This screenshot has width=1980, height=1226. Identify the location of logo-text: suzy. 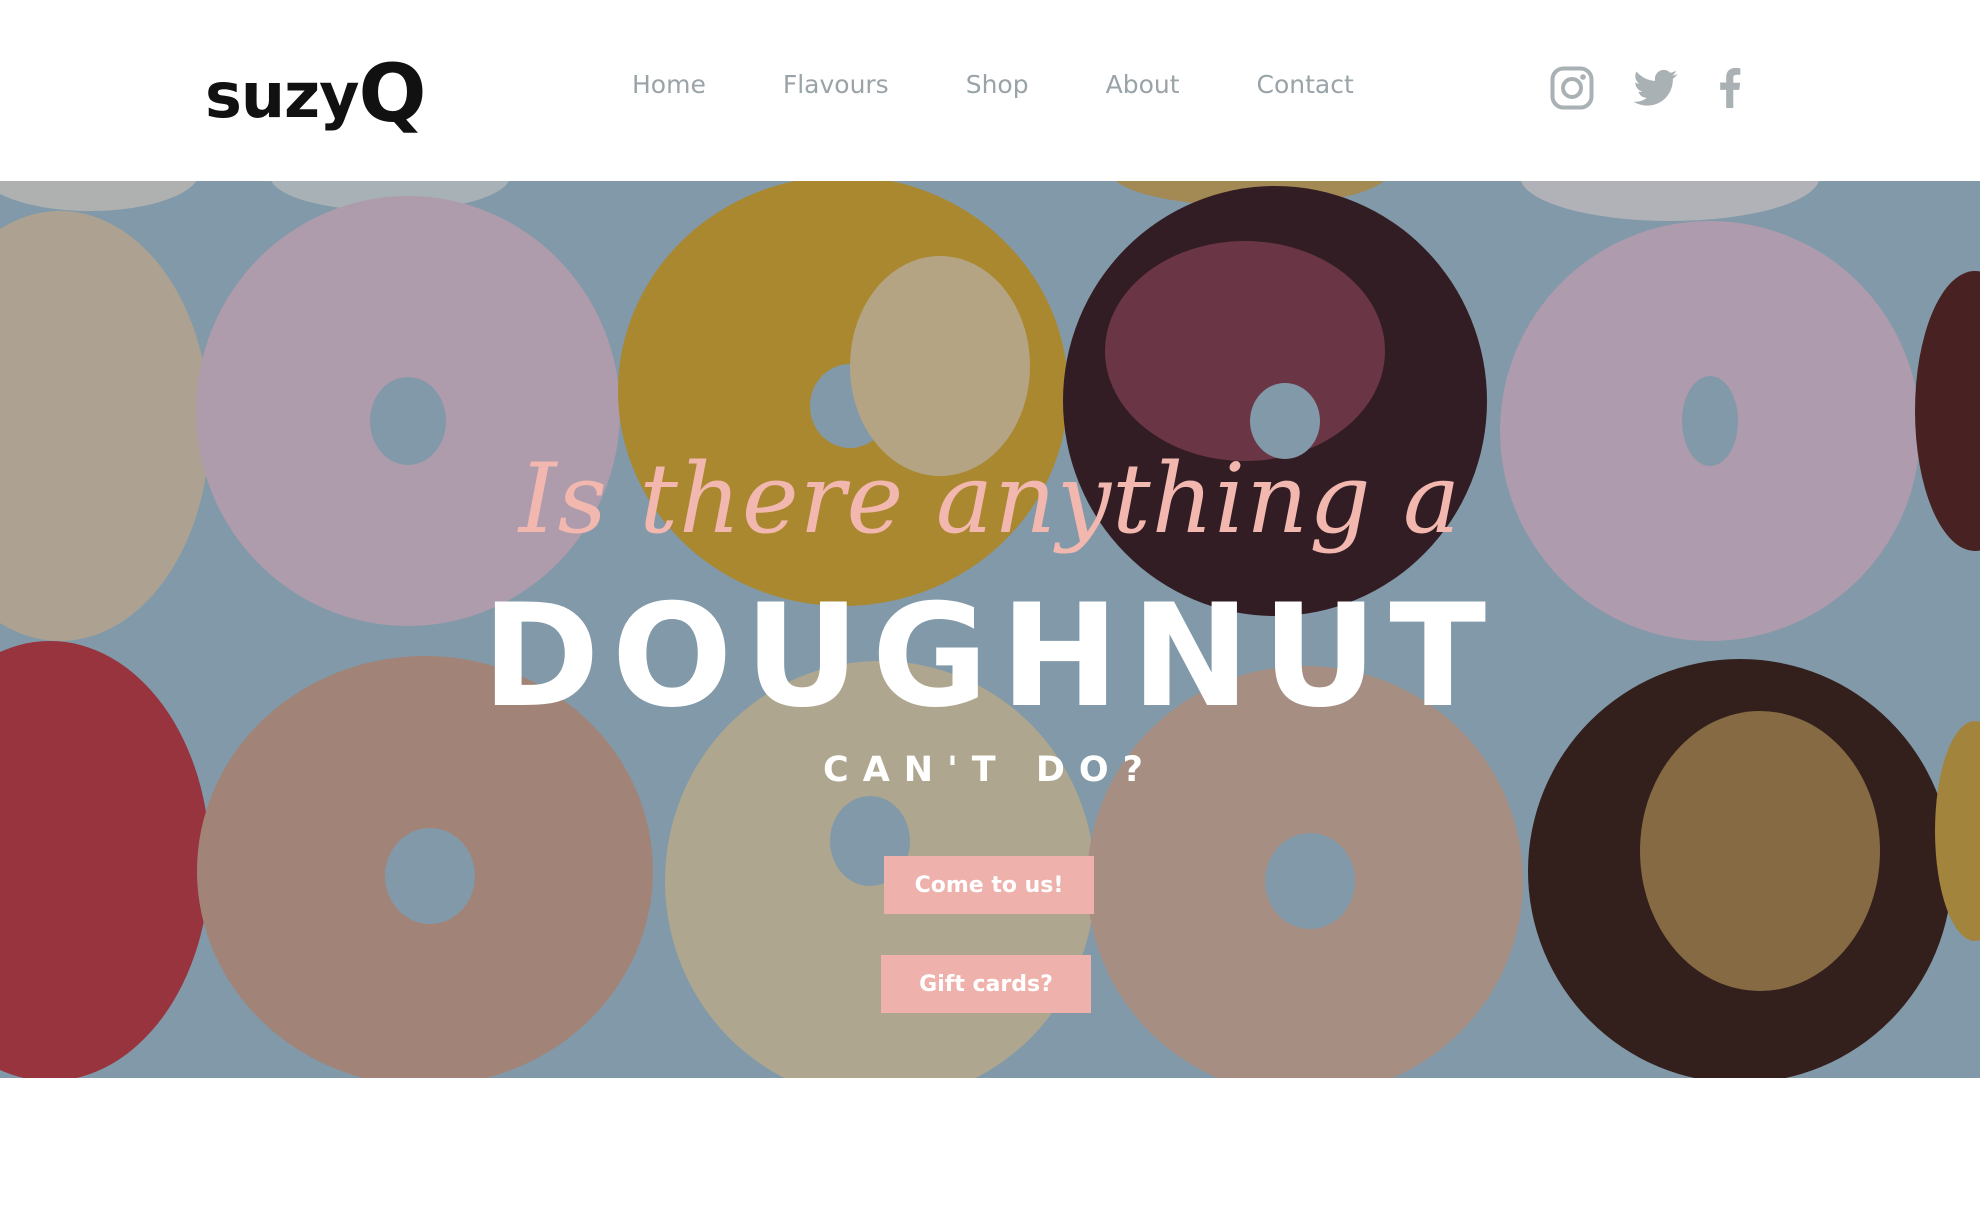
(282, 95).